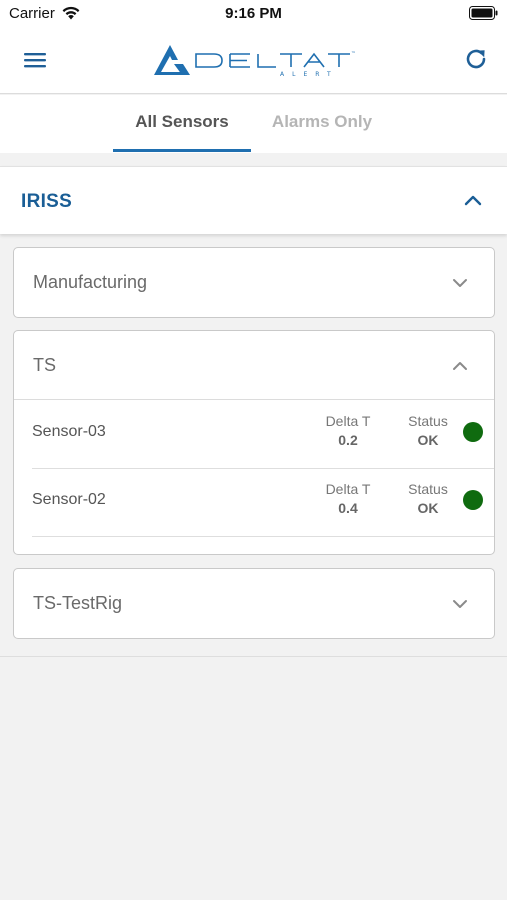  I want to click on card-header-manufacturing: Manufacturing, so click(254, 282).